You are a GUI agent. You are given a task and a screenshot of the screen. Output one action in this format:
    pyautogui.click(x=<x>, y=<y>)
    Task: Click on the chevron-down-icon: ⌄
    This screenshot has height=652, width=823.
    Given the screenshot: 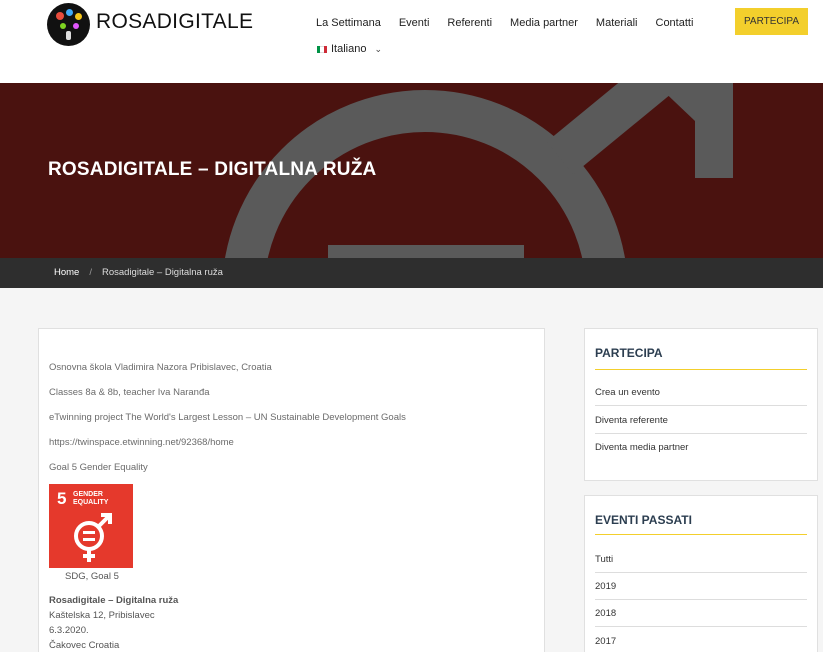 What is the action you would take?
    pyautogui.click(x=378, y=48)
    